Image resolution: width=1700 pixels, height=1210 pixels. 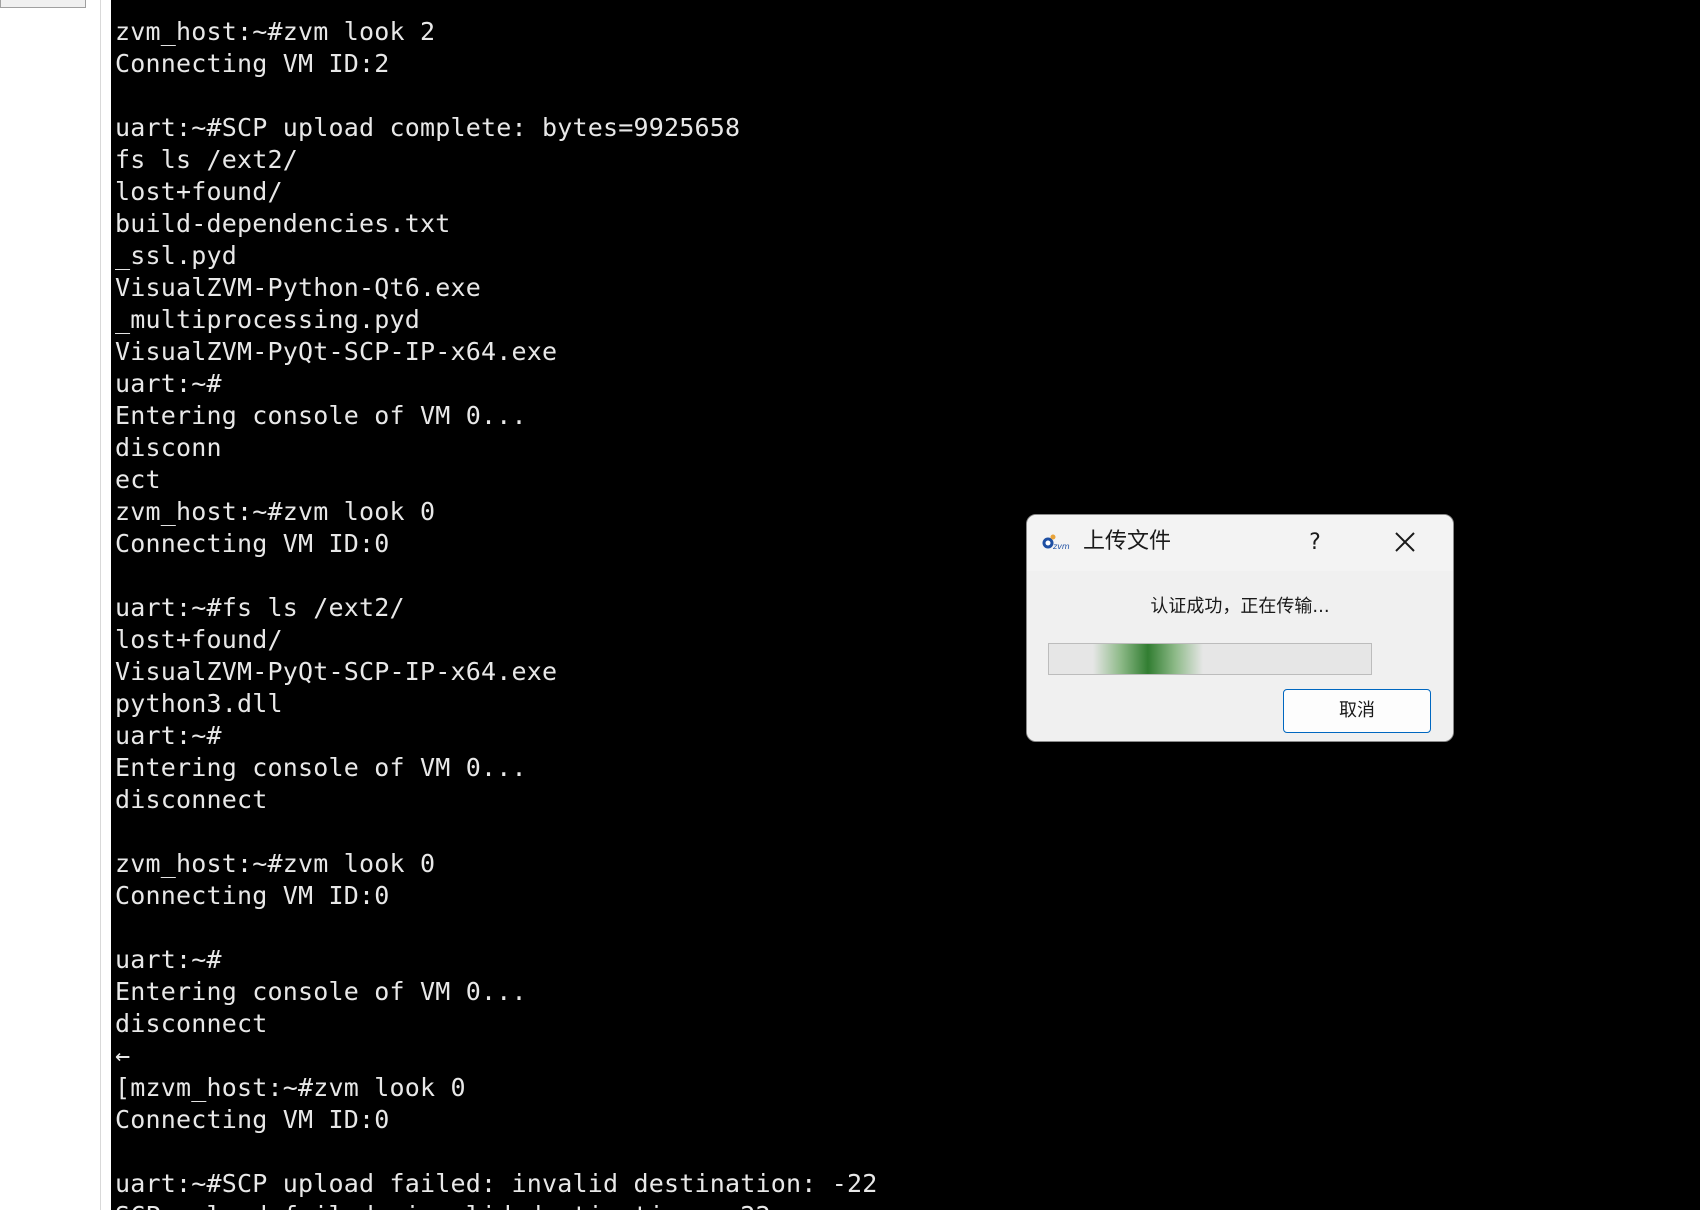 What do you see at coordinates (275, 31) in the screenshot?
I see `terminal-line: zvm_host:~#zvm look 2` at bounding box center [275, 31].